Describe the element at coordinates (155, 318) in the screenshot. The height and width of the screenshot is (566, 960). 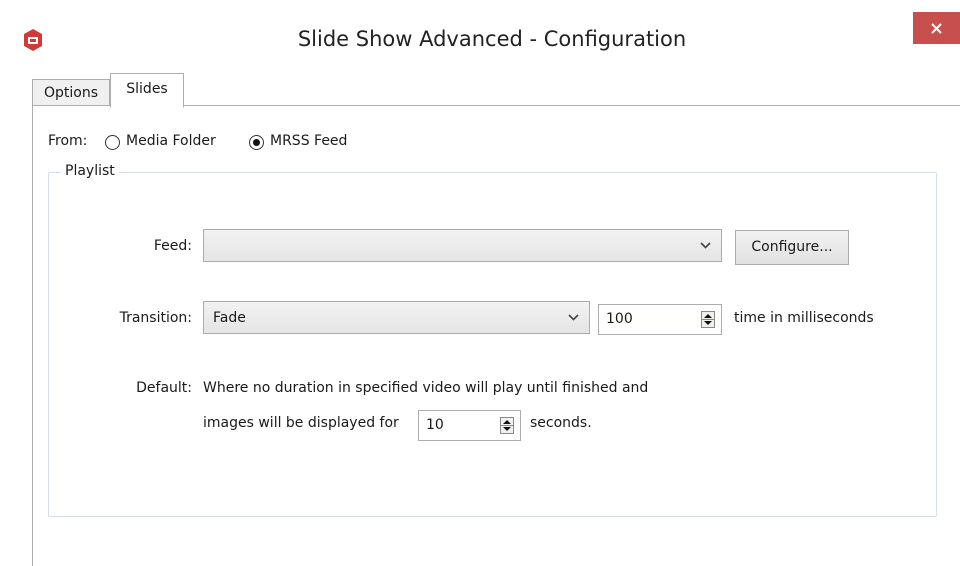
I see `transition-label: Transition:` at that location.